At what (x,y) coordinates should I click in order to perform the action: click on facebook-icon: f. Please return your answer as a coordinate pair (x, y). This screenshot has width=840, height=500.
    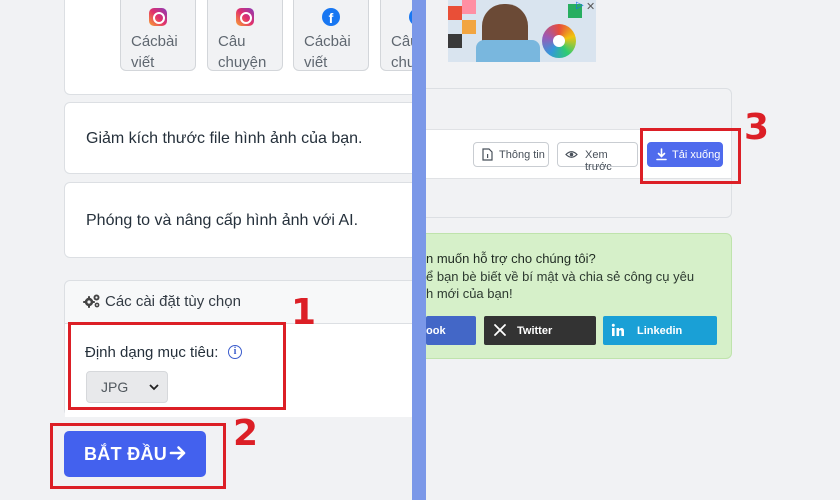
    Looking at the image, I should click on (331, 17).